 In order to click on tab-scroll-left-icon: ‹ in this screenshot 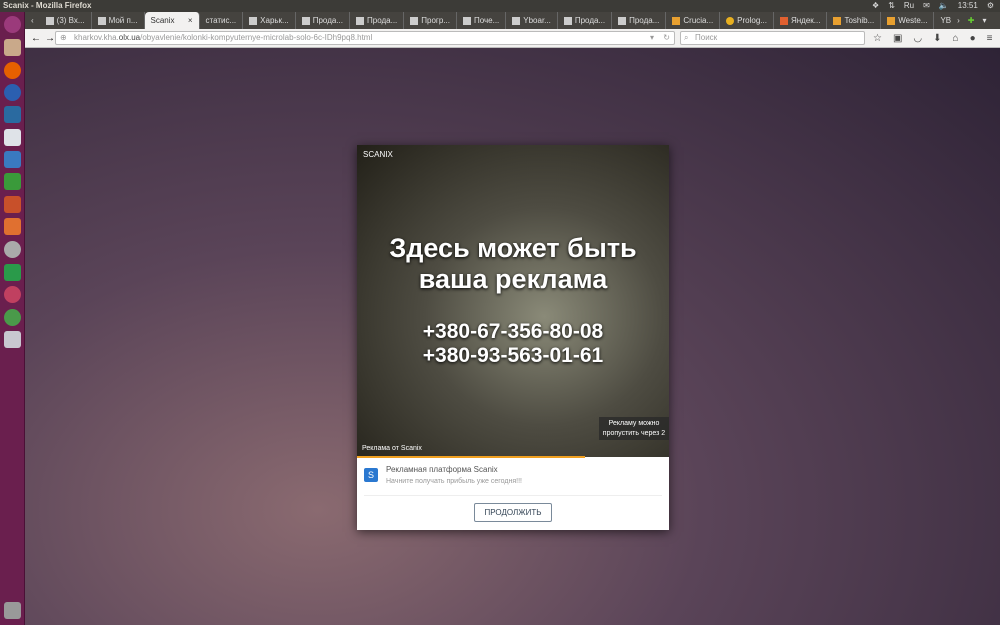, I will do `click(32, 20)`.